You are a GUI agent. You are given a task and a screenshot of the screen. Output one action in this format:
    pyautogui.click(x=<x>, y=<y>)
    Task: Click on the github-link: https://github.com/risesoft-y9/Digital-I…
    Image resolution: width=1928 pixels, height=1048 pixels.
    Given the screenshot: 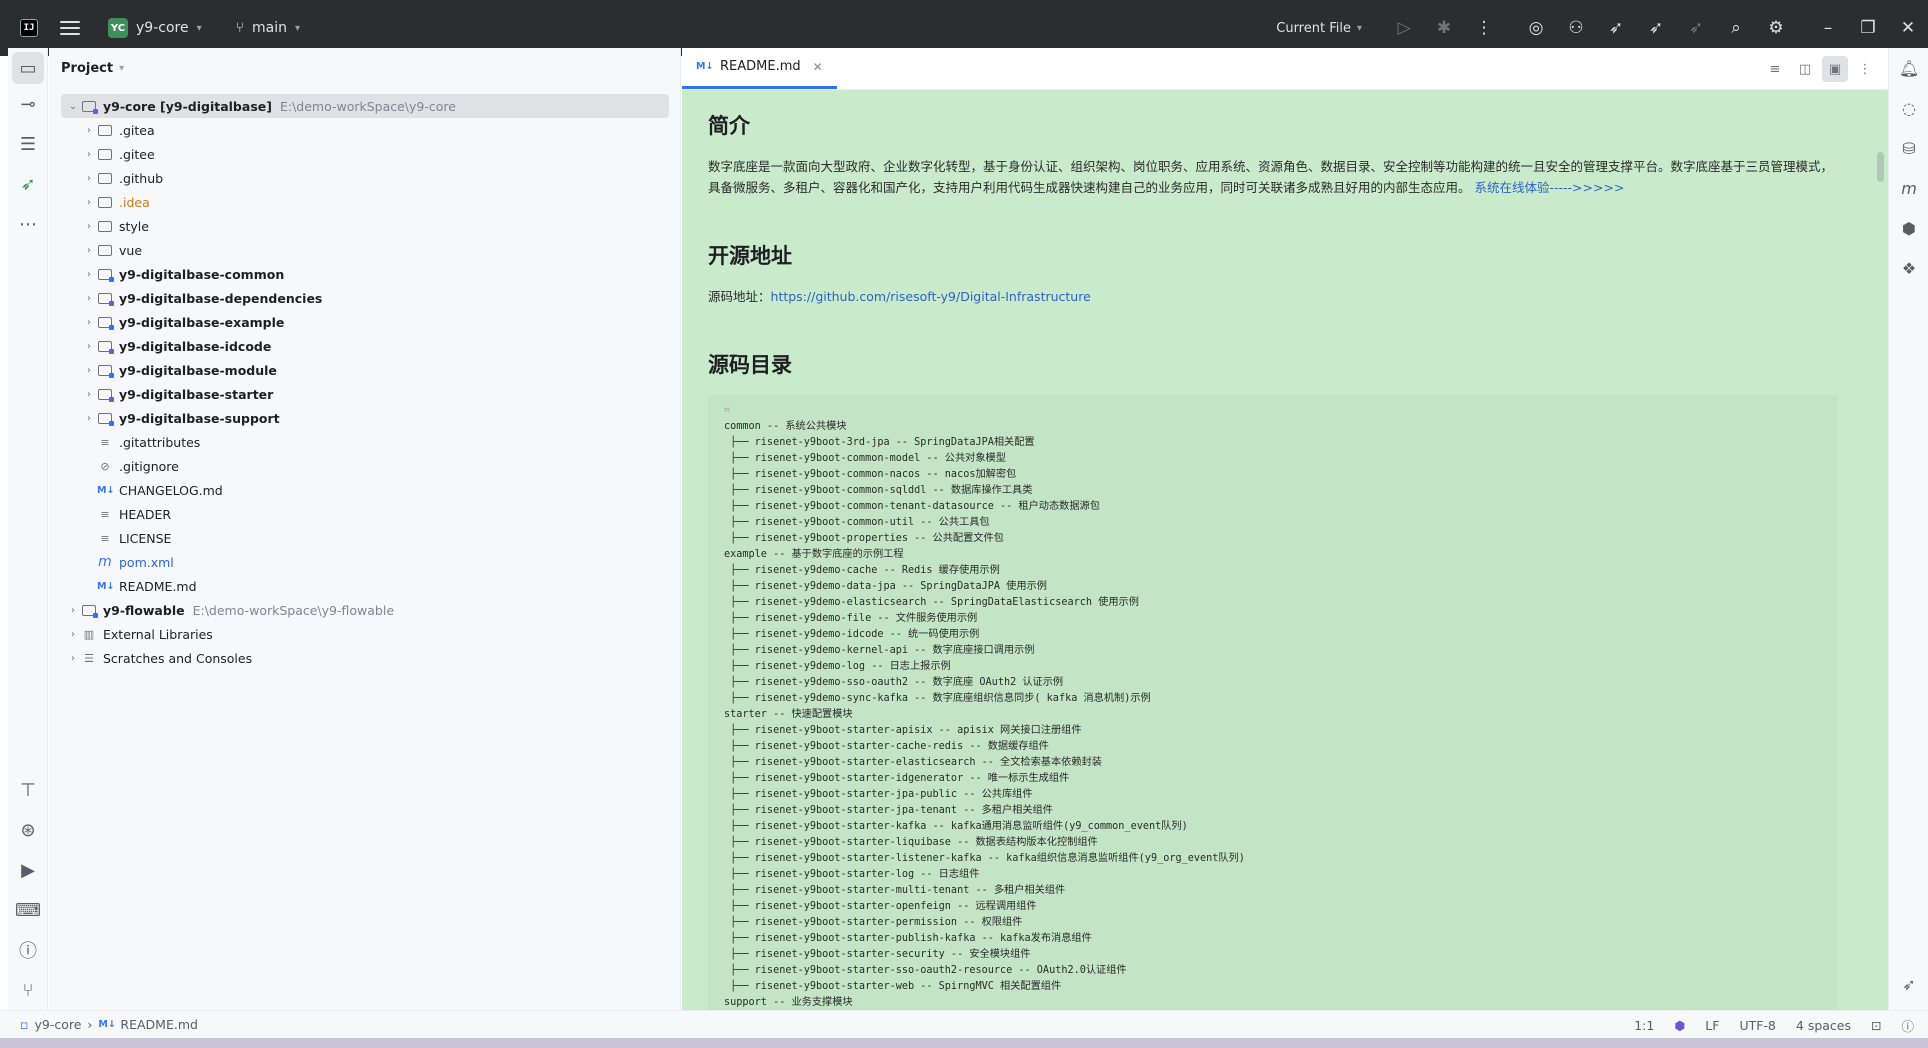 What is the action you would take?
    pyautogui.click(x=931, y=296)
    